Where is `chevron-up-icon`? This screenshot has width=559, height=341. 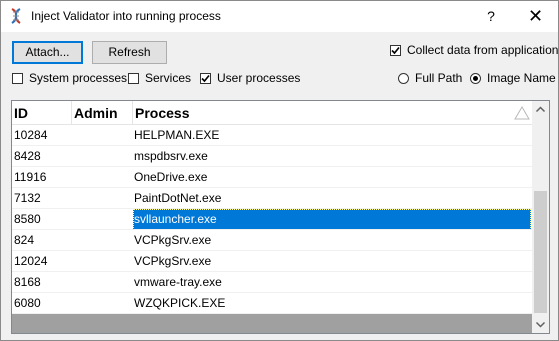
chevron-up-icon is located at coordinates (540, 109).